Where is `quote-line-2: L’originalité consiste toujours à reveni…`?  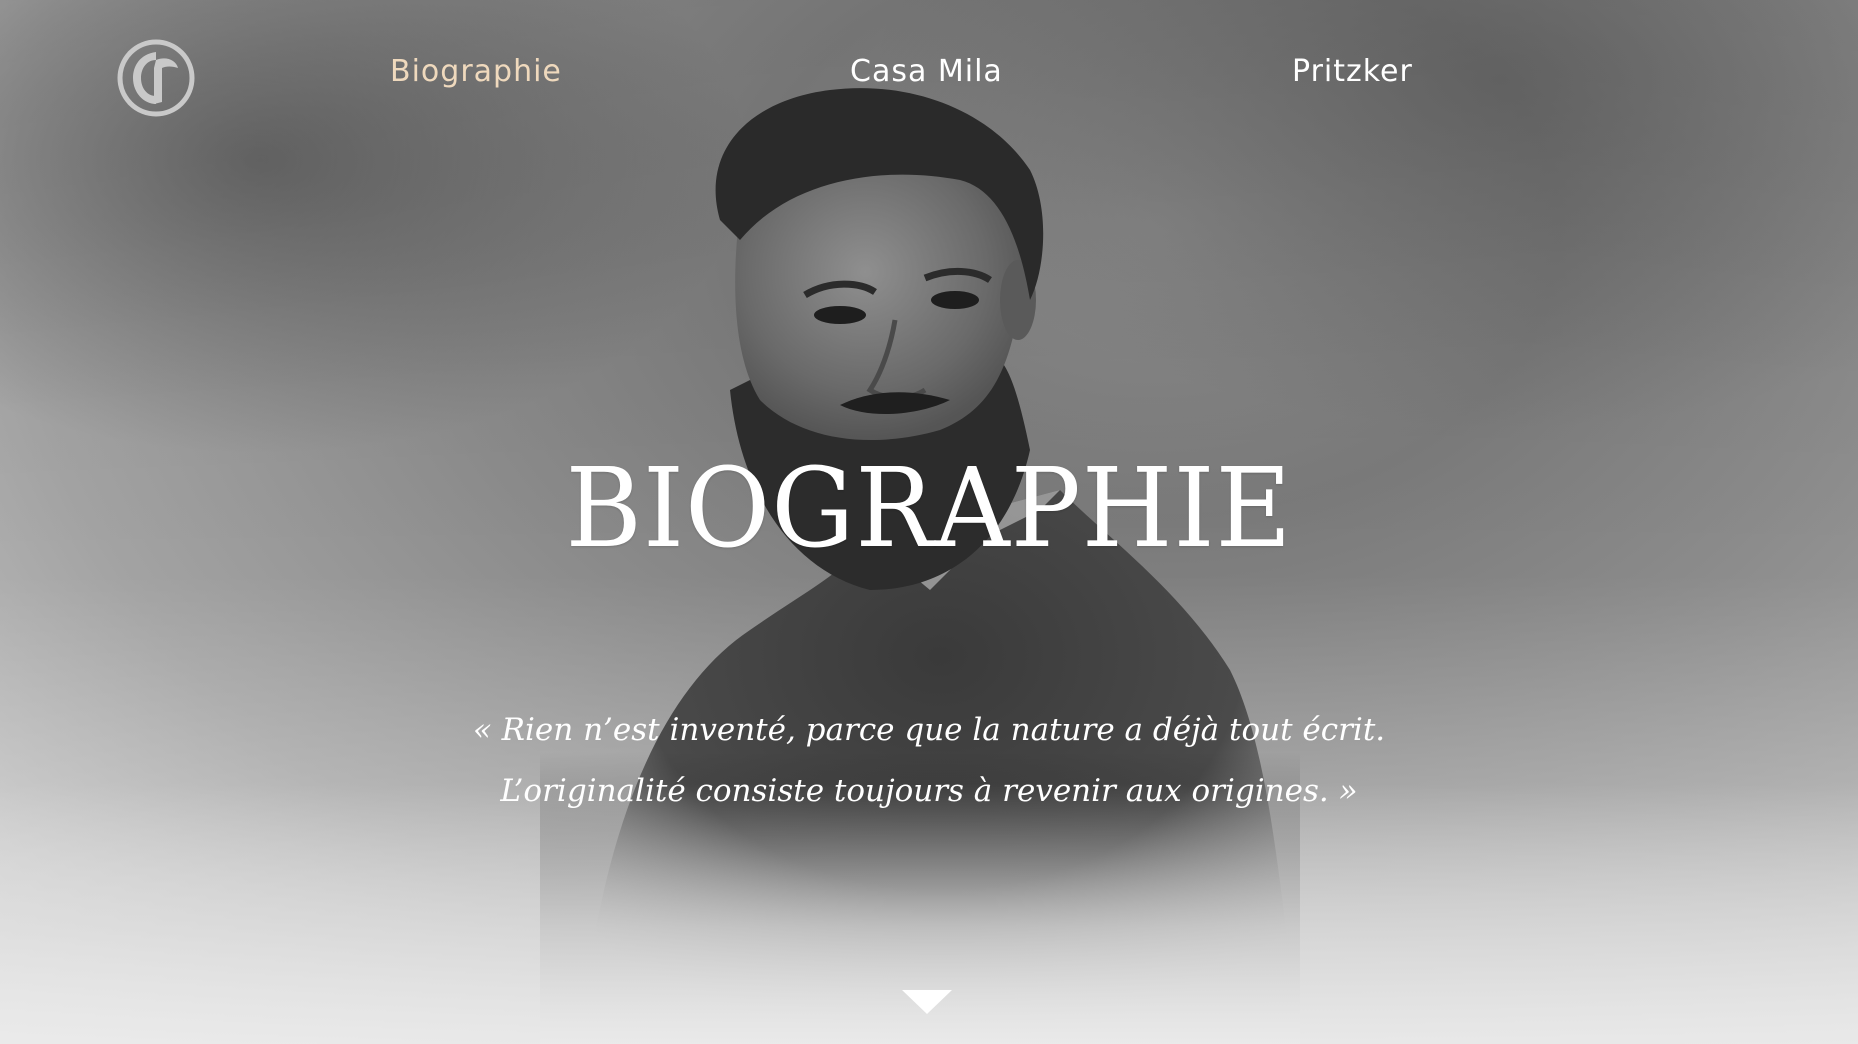 quote-line-2: L’originalité consiste toujours à reveni… is located at coordinates (929, 791).